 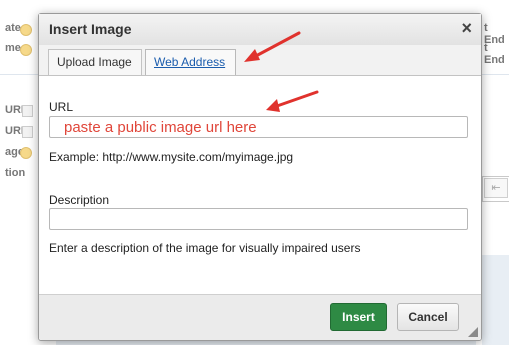 I want to click on annotation-arrows, so click(x=281, y=71).